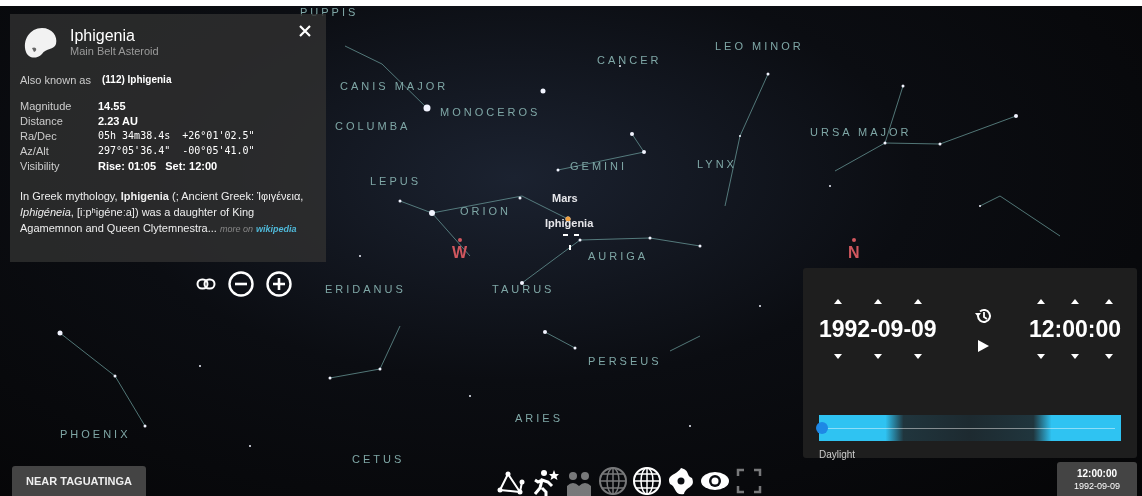 The width and height of the screenshot is (1142, 496). Describe the element at coordinates (276, 229) in the screenshot. I see `wikipedia-link: wikipedia` at that location.